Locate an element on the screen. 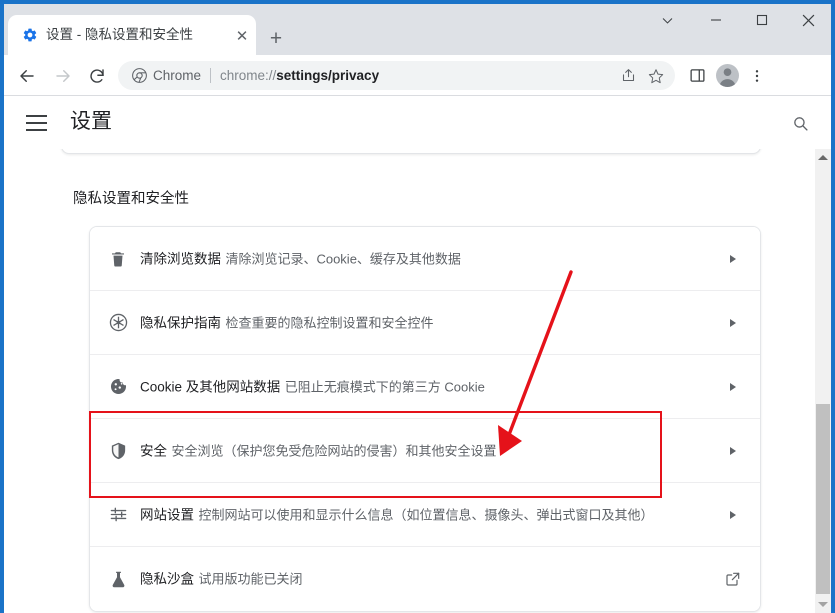 This screenshot has height=613, width=835. toolbar-right-actions is located at coordinates (727, 75).